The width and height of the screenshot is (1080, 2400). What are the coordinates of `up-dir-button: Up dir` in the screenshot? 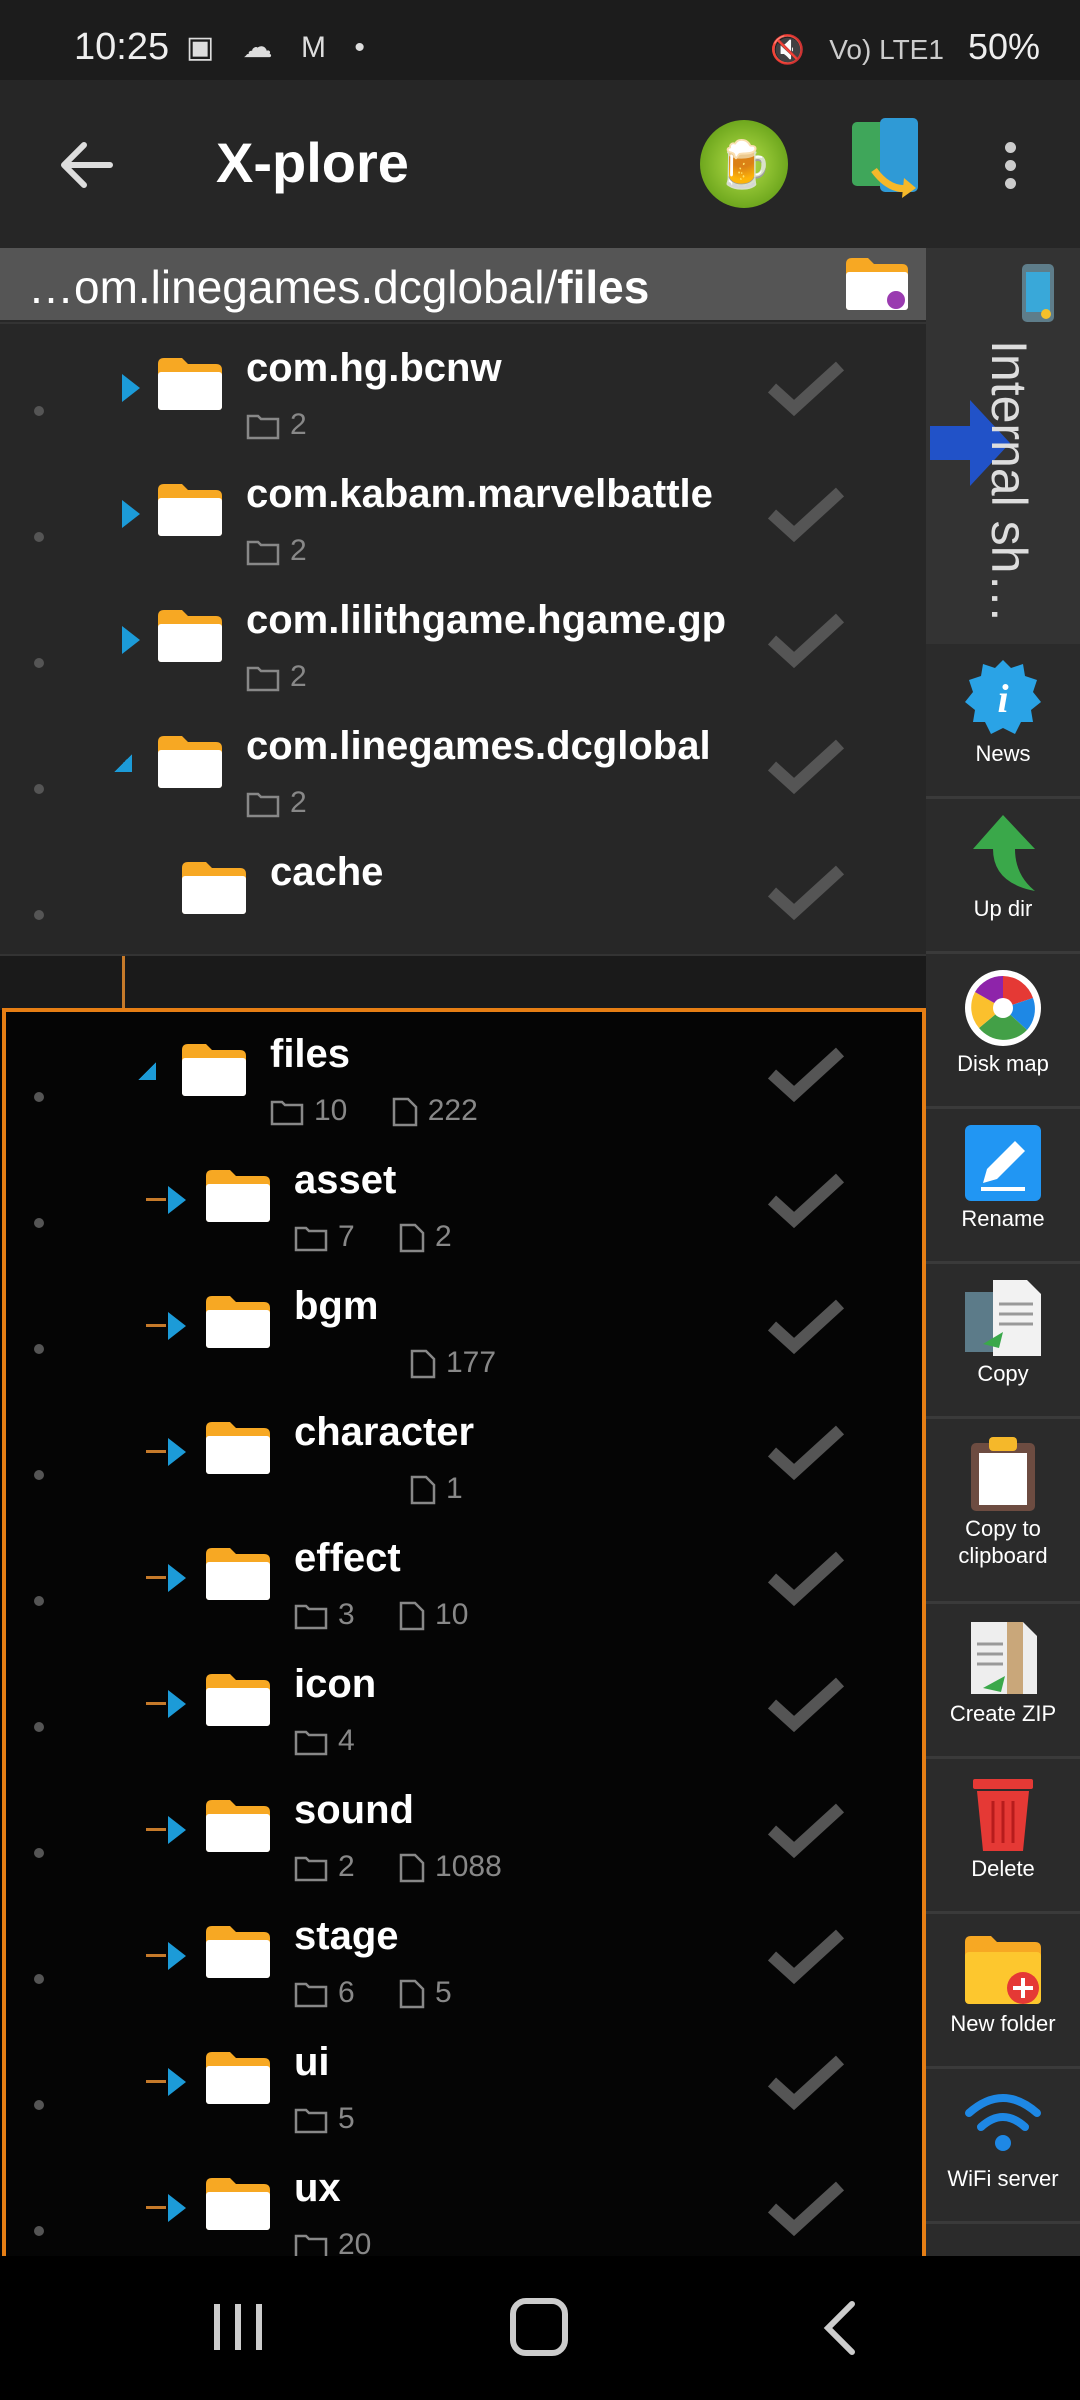 It's located at (1003, 876).